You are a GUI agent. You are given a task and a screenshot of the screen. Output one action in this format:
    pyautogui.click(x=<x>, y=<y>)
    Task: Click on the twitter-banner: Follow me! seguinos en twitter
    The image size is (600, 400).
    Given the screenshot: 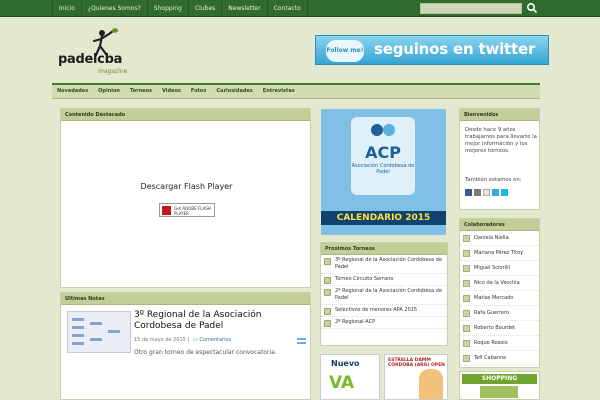 What is the action you would take?
    pyautogui.click(x=432, y=50)
    